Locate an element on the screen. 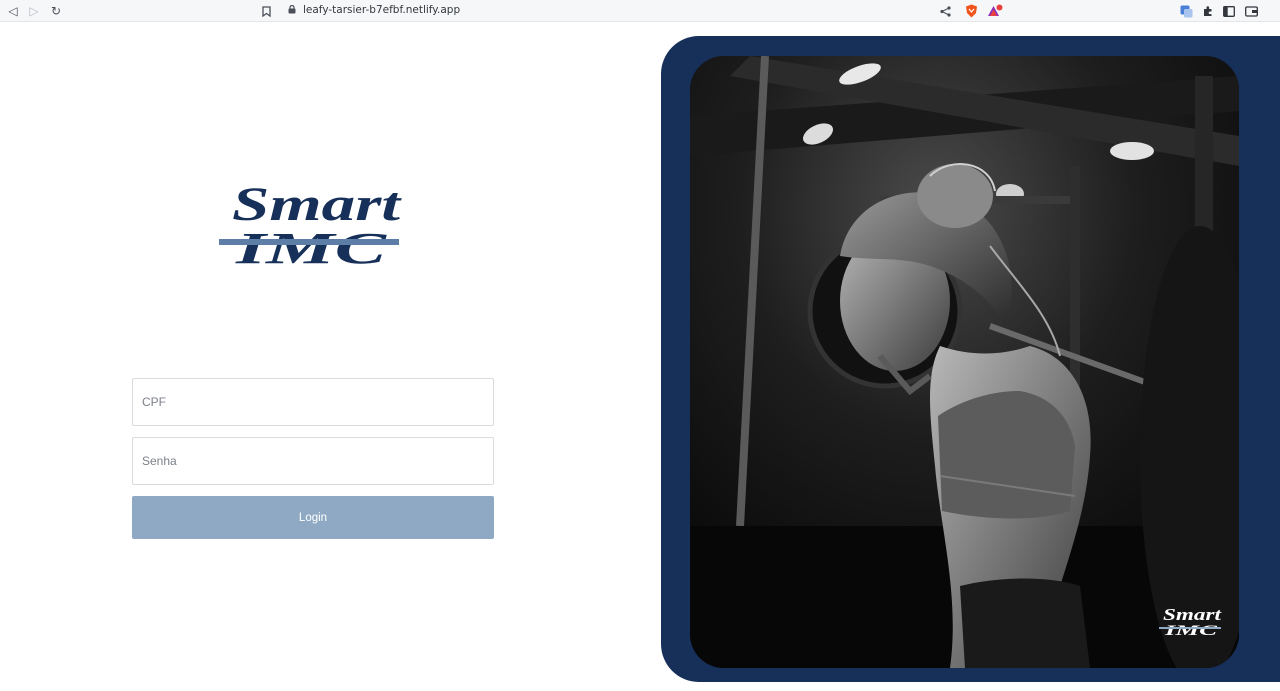 The image size is (1280, 691). extensions-icon is located at coordinates (1208, 11).